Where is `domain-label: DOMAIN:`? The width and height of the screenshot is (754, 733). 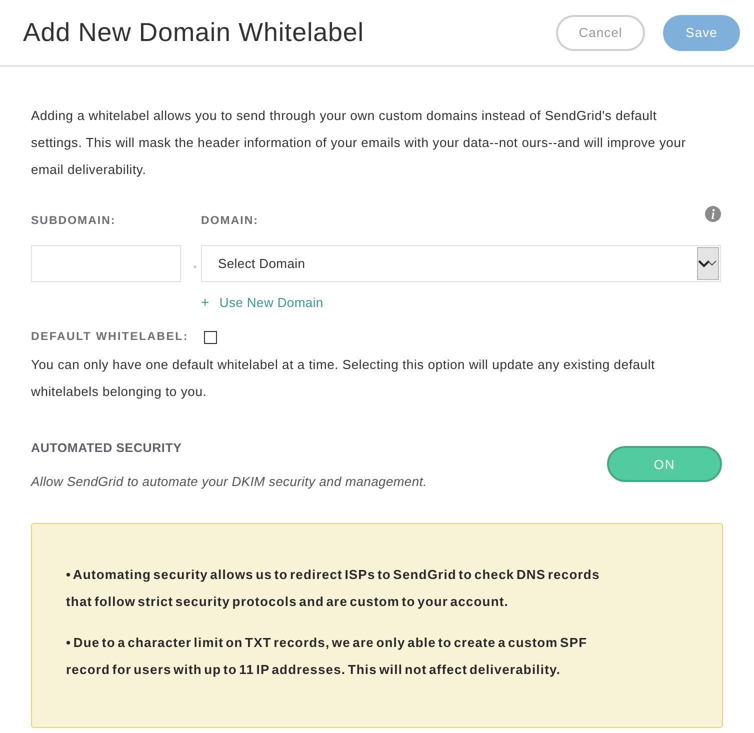
domain-label: DOMAIN: is located at coordinates (229, 221).